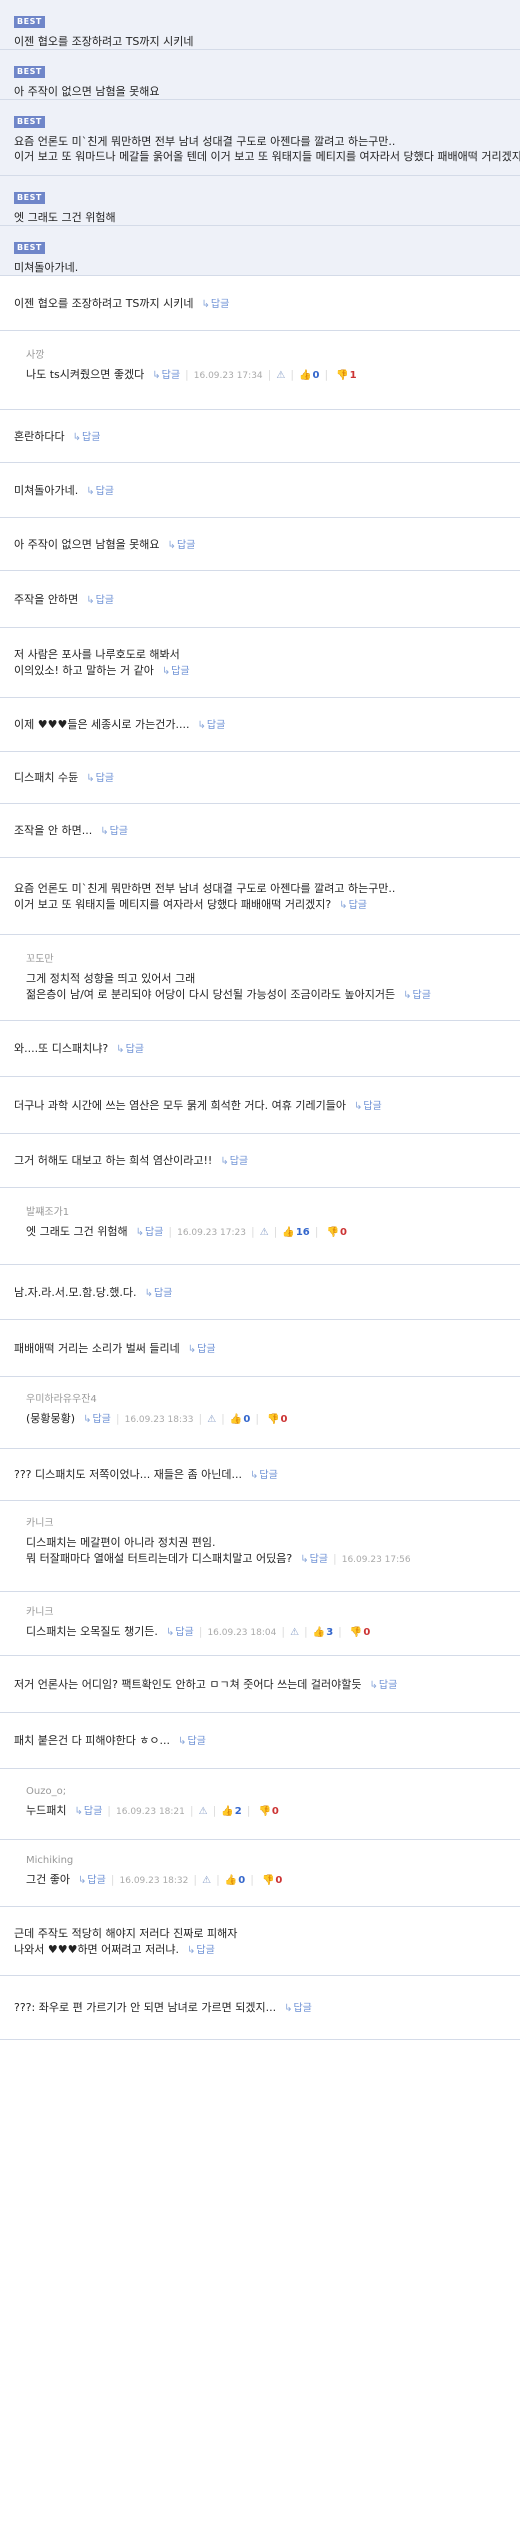  What do you see at coordinates (75, 1292) in the screenshot?
I see `comment-text: 남.자.라.서.모.함.당.했.다.` at bounding box center [75, 1292].